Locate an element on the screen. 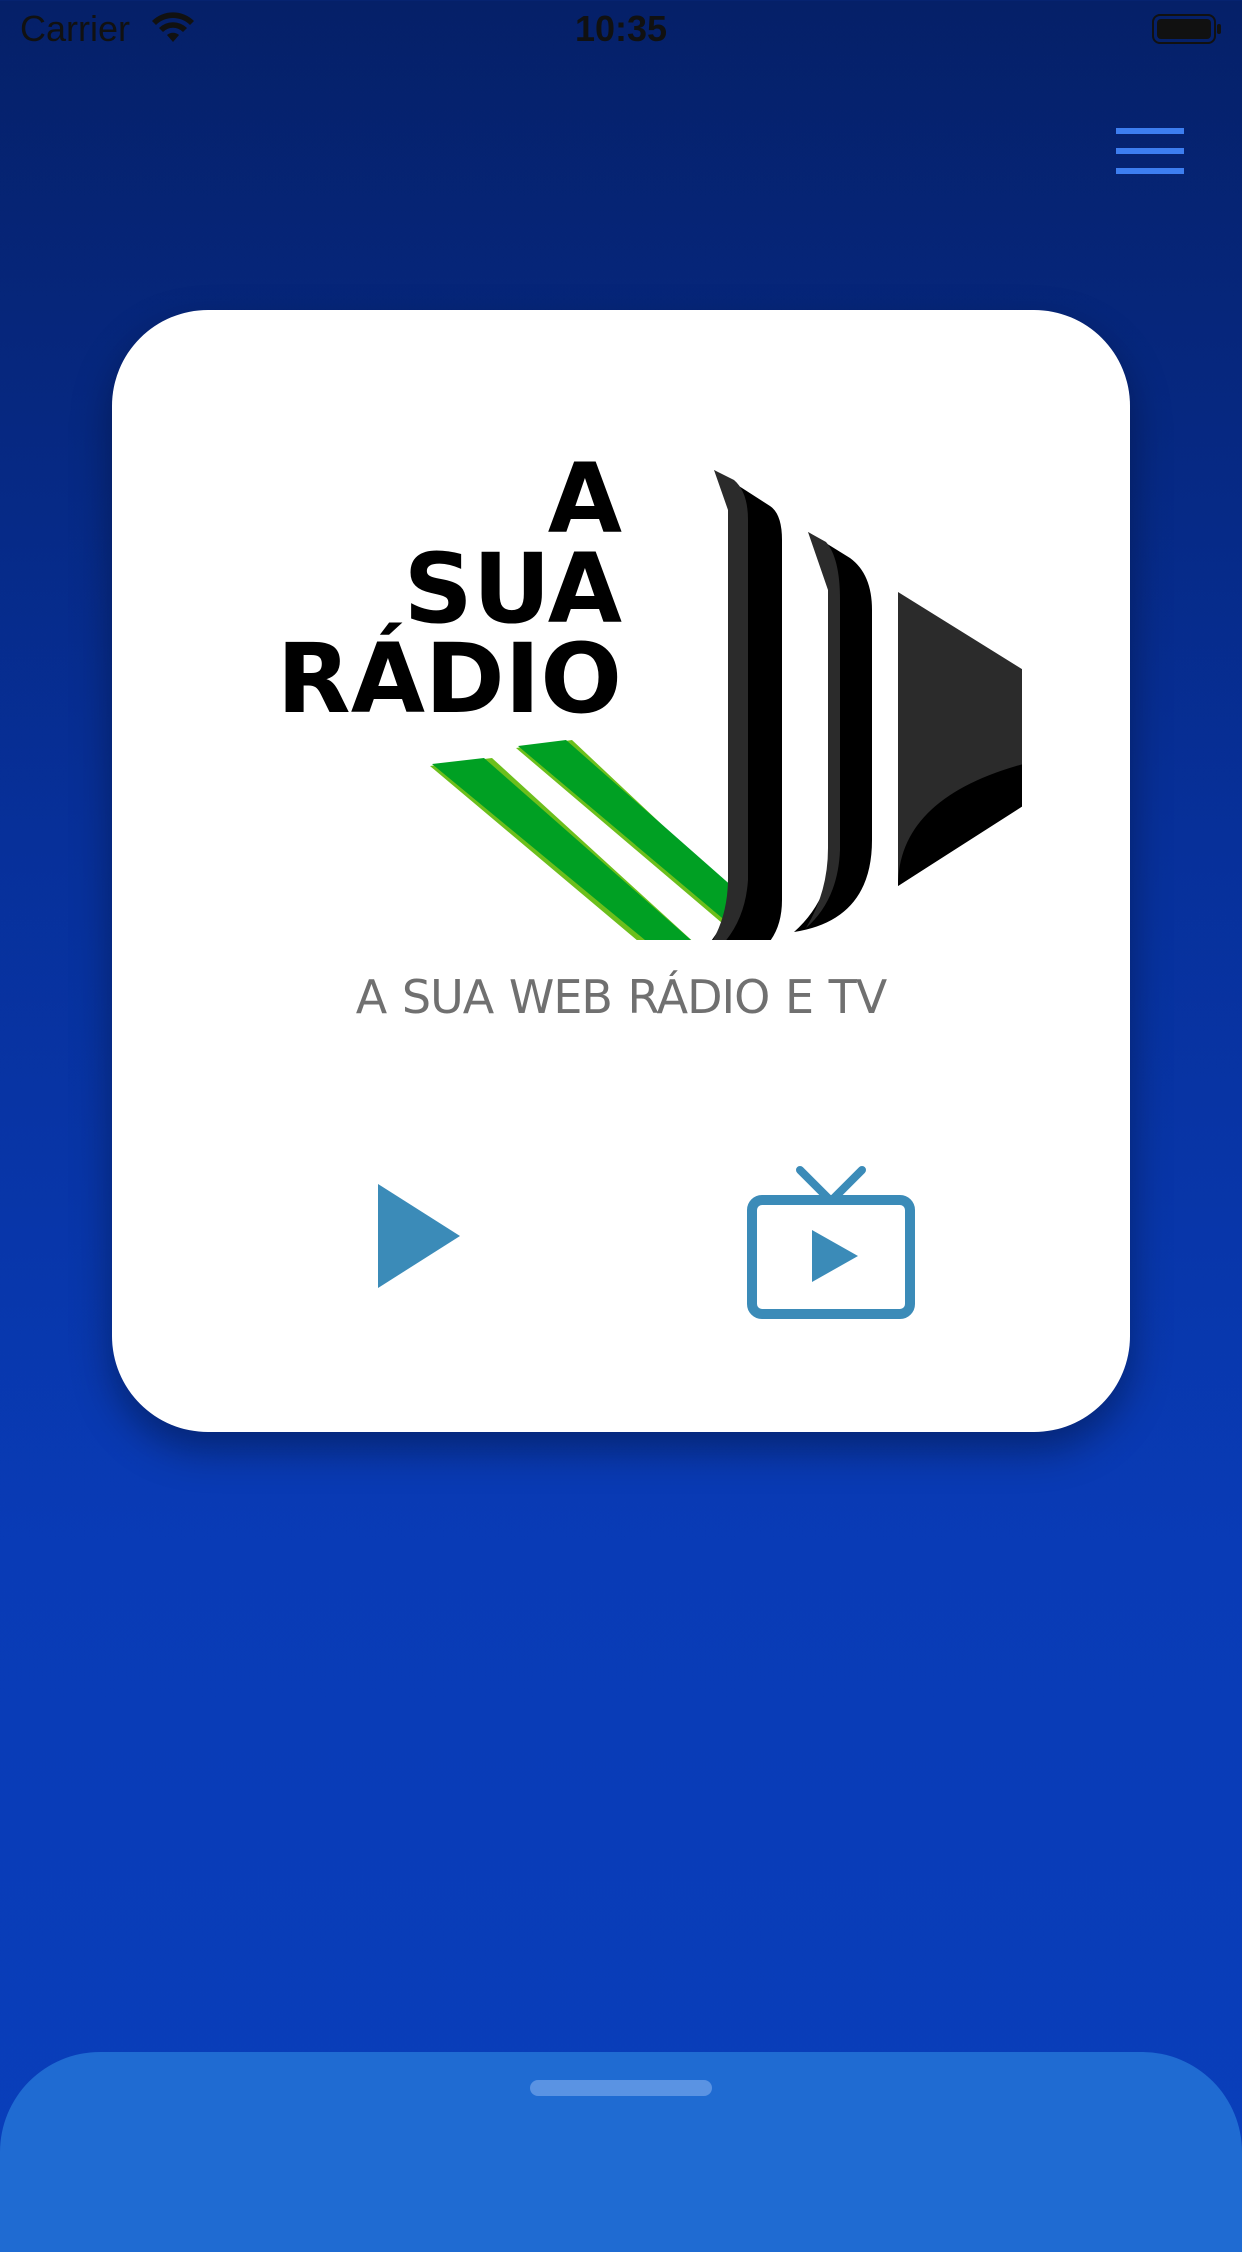  tv-play-icon is located at coordinates (831, 1244).